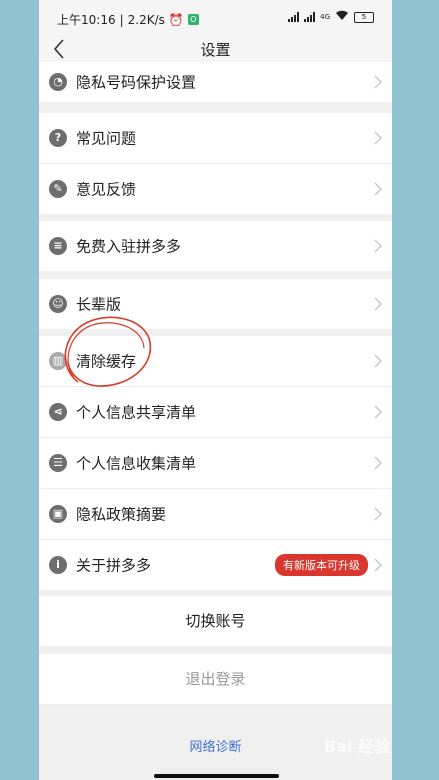 The image size is (439, 780). What do you see at coordinates (215, 17) in the screenshot?
I see `status-bar: 上午10:16 | 2.2K/s ⏰ O 4G 5` at bounding box center [215, 17].